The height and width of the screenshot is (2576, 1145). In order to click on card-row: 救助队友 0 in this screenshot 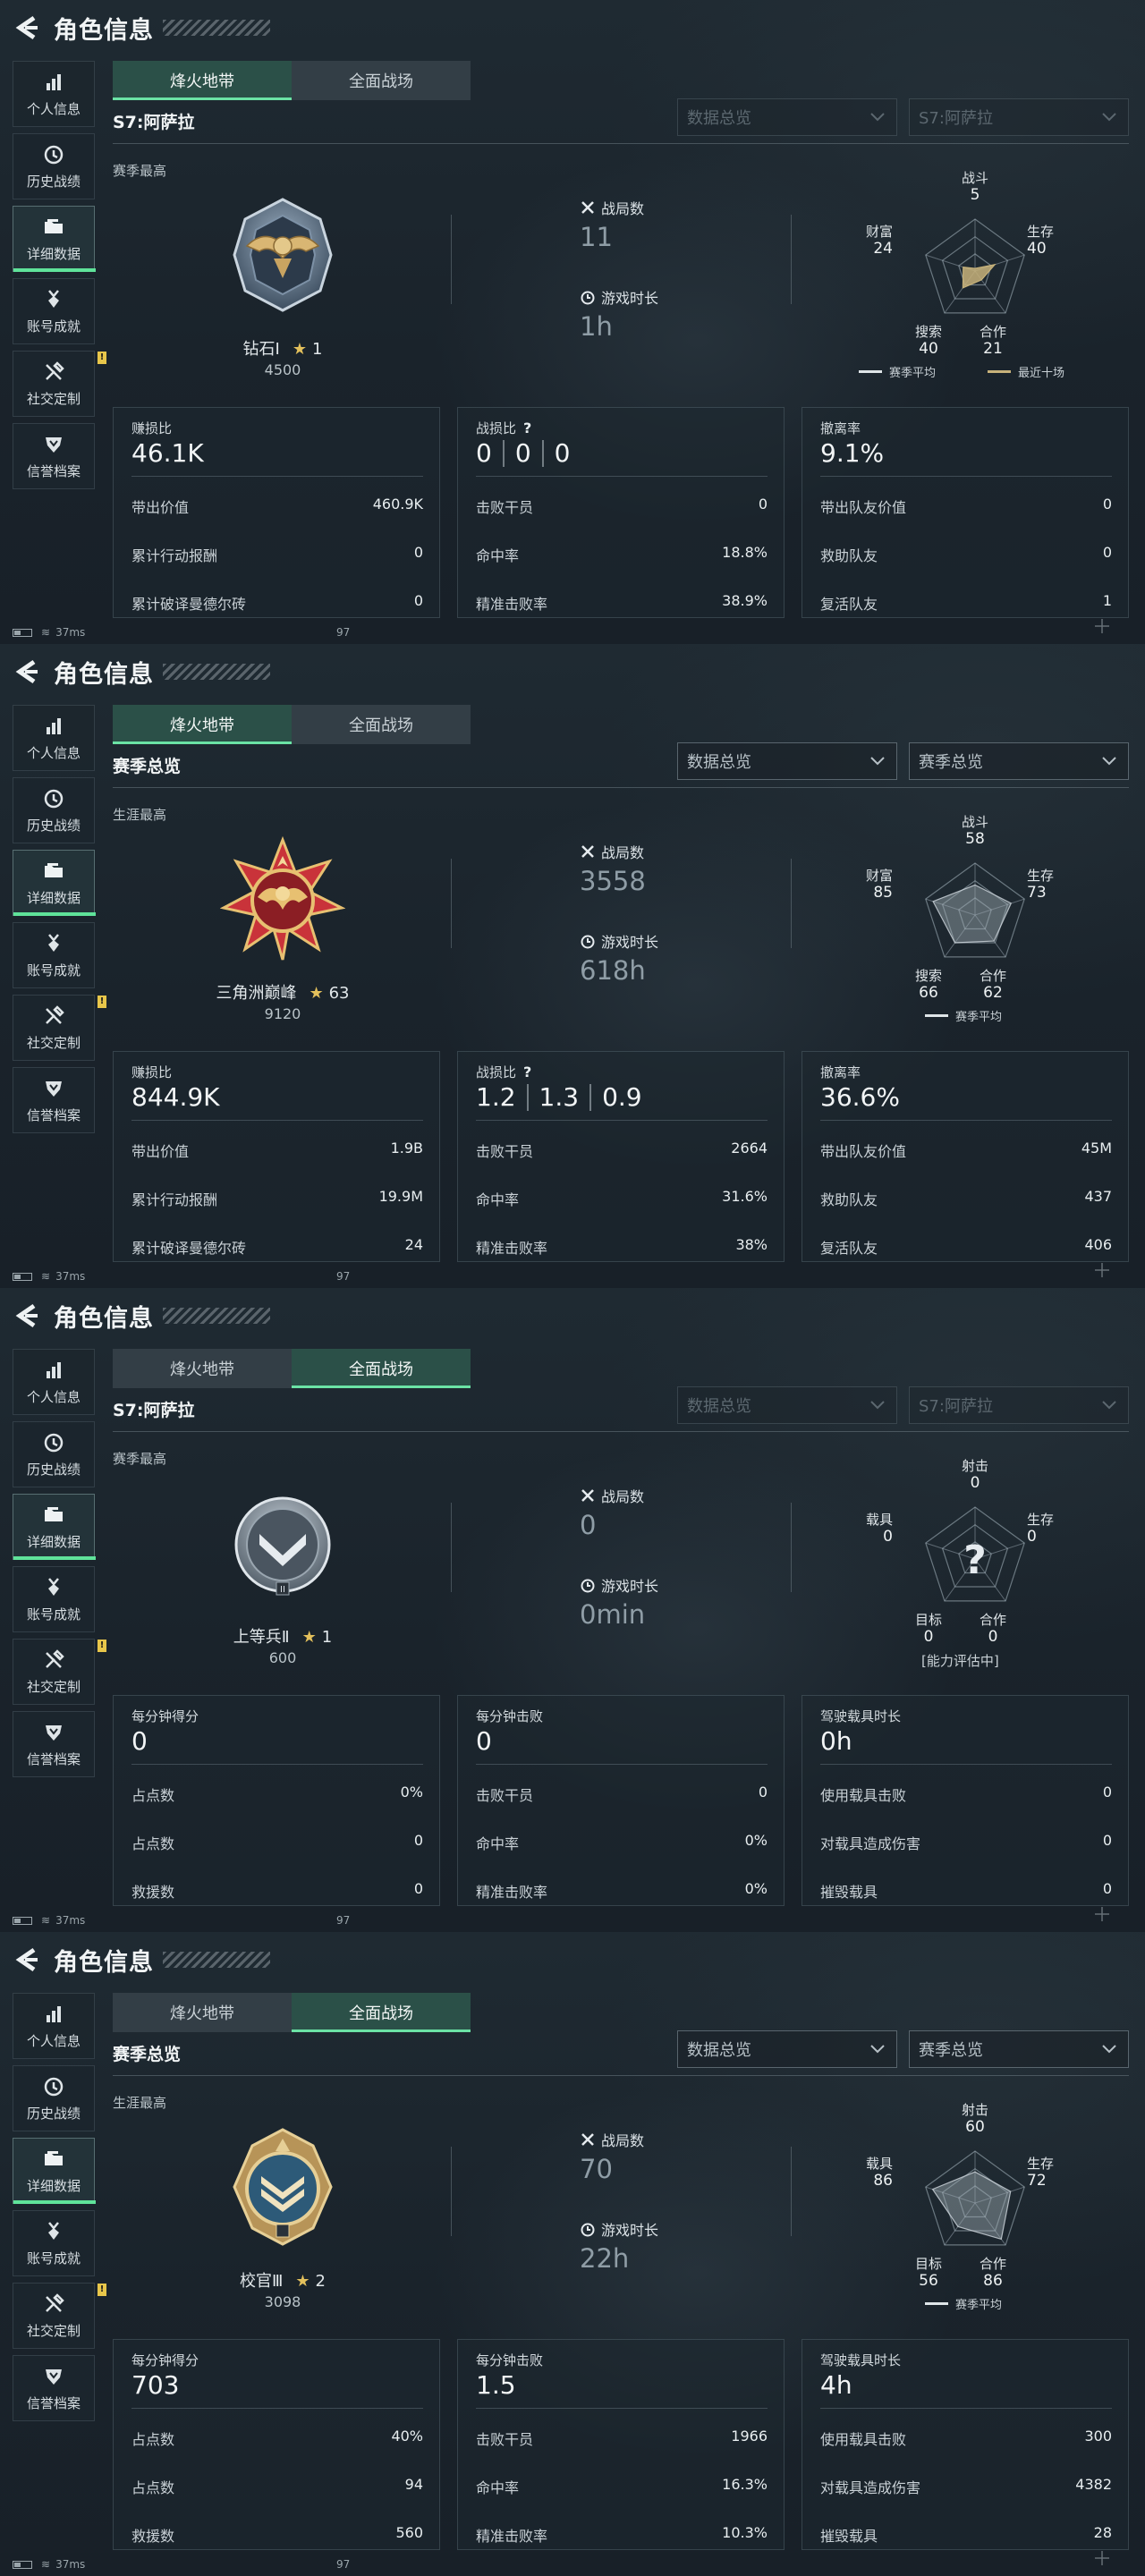, I will do `click(966, 554)`.